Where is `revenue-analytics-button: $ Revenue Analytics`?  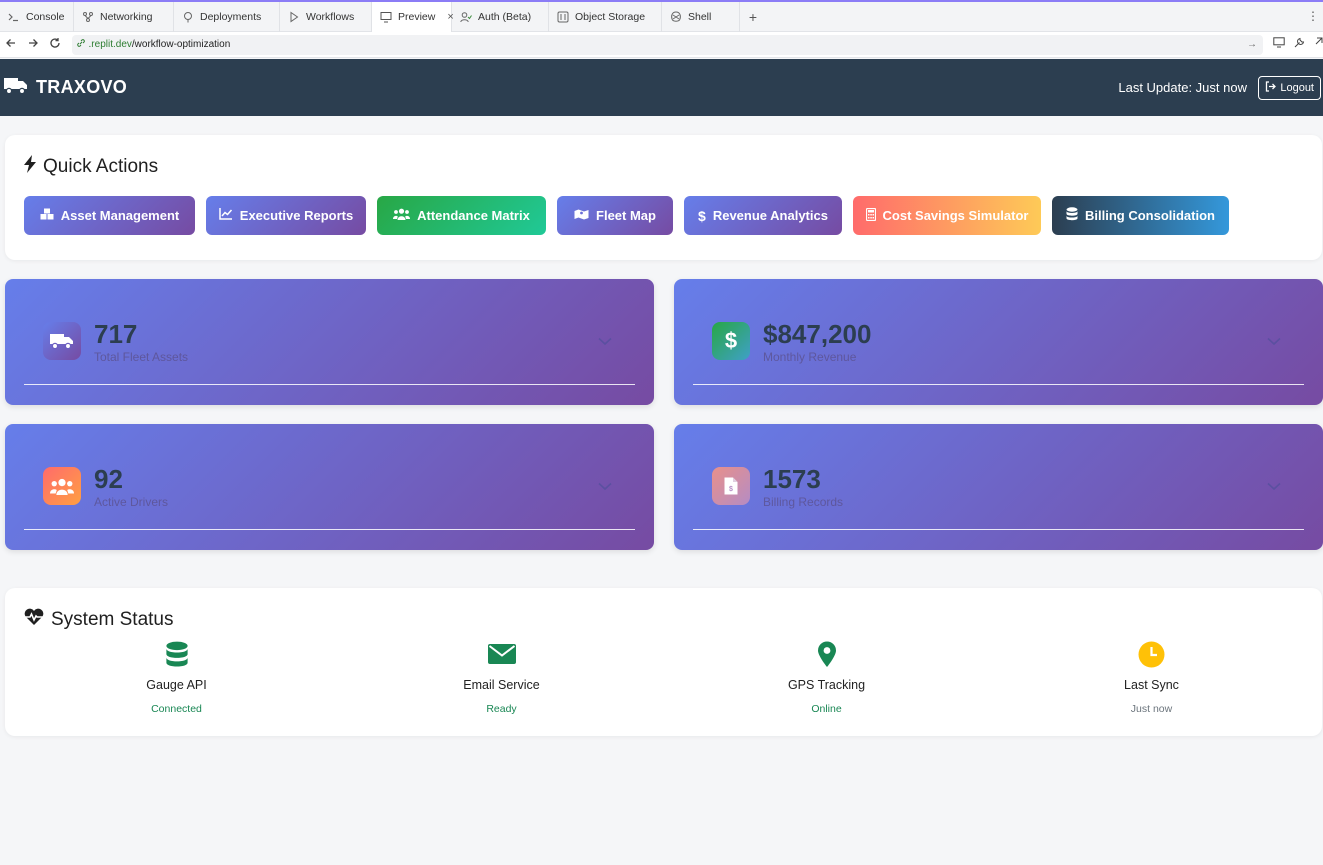 revenue-analytics-button: $ Revenue Analytics is located at coordinates (763, 215).